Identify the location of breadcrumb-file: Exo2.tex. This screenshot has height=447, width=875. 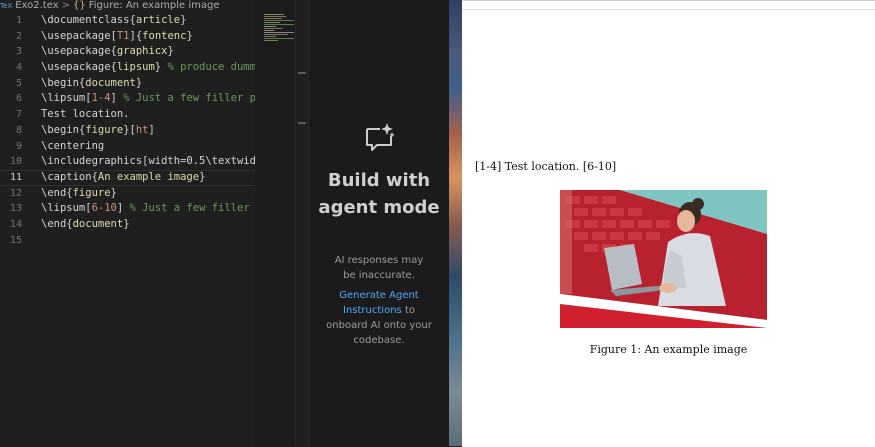
(36, 5).